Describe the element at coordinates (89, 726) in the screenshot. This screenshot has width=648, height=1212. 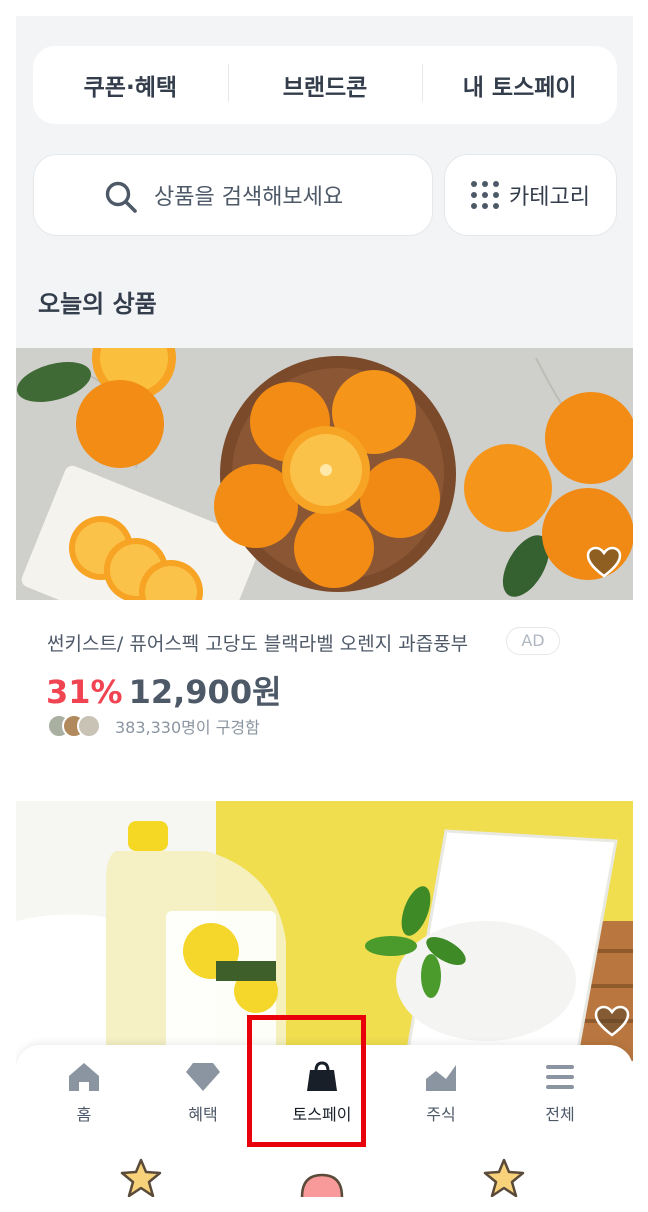
I see `avatar` at that location.